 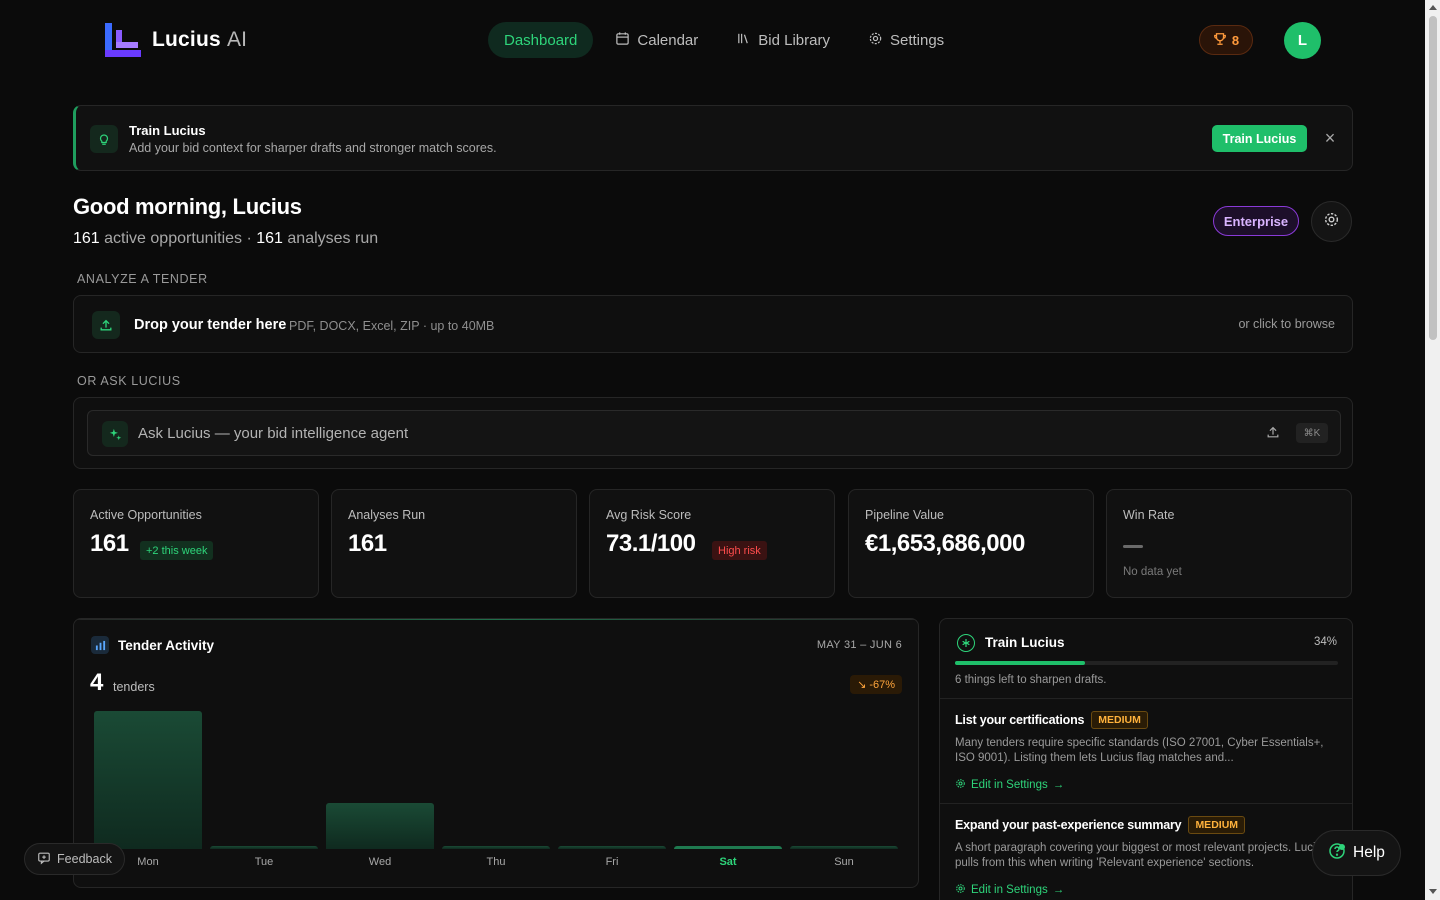 I want to click on stat-label: Avg Risk Score, so click(x=649, y=515).